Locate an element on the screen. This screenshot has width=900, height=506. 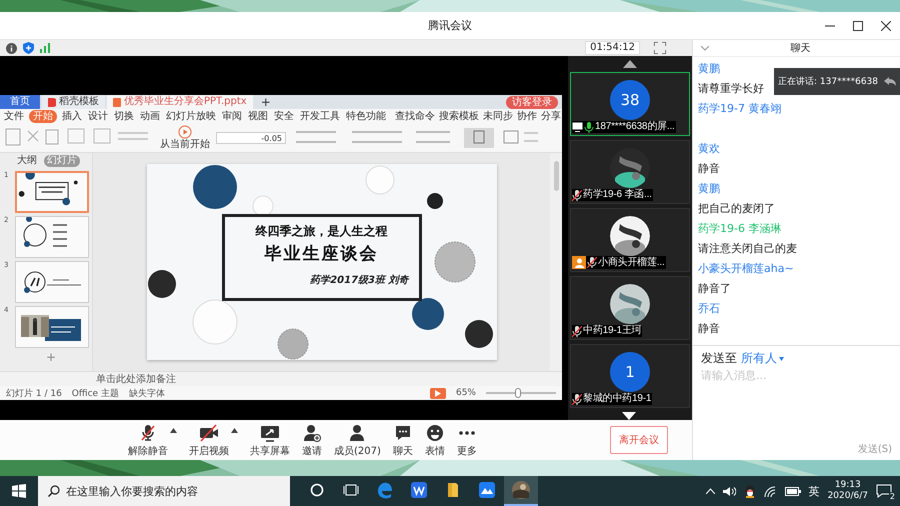
participant-name: 黎城的中药19-1 is located at coordinates (617, 399).